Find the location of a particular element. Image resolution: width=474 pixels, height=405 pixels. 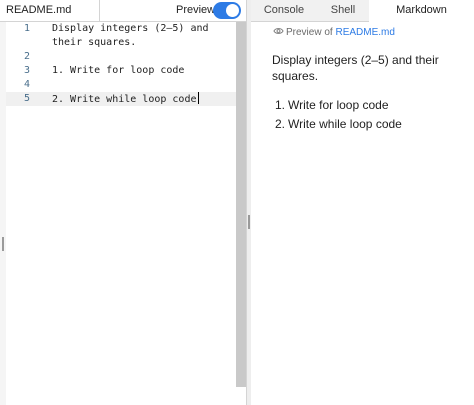

line-text: 1. Write for loop code is located at coordinates (118, 70).